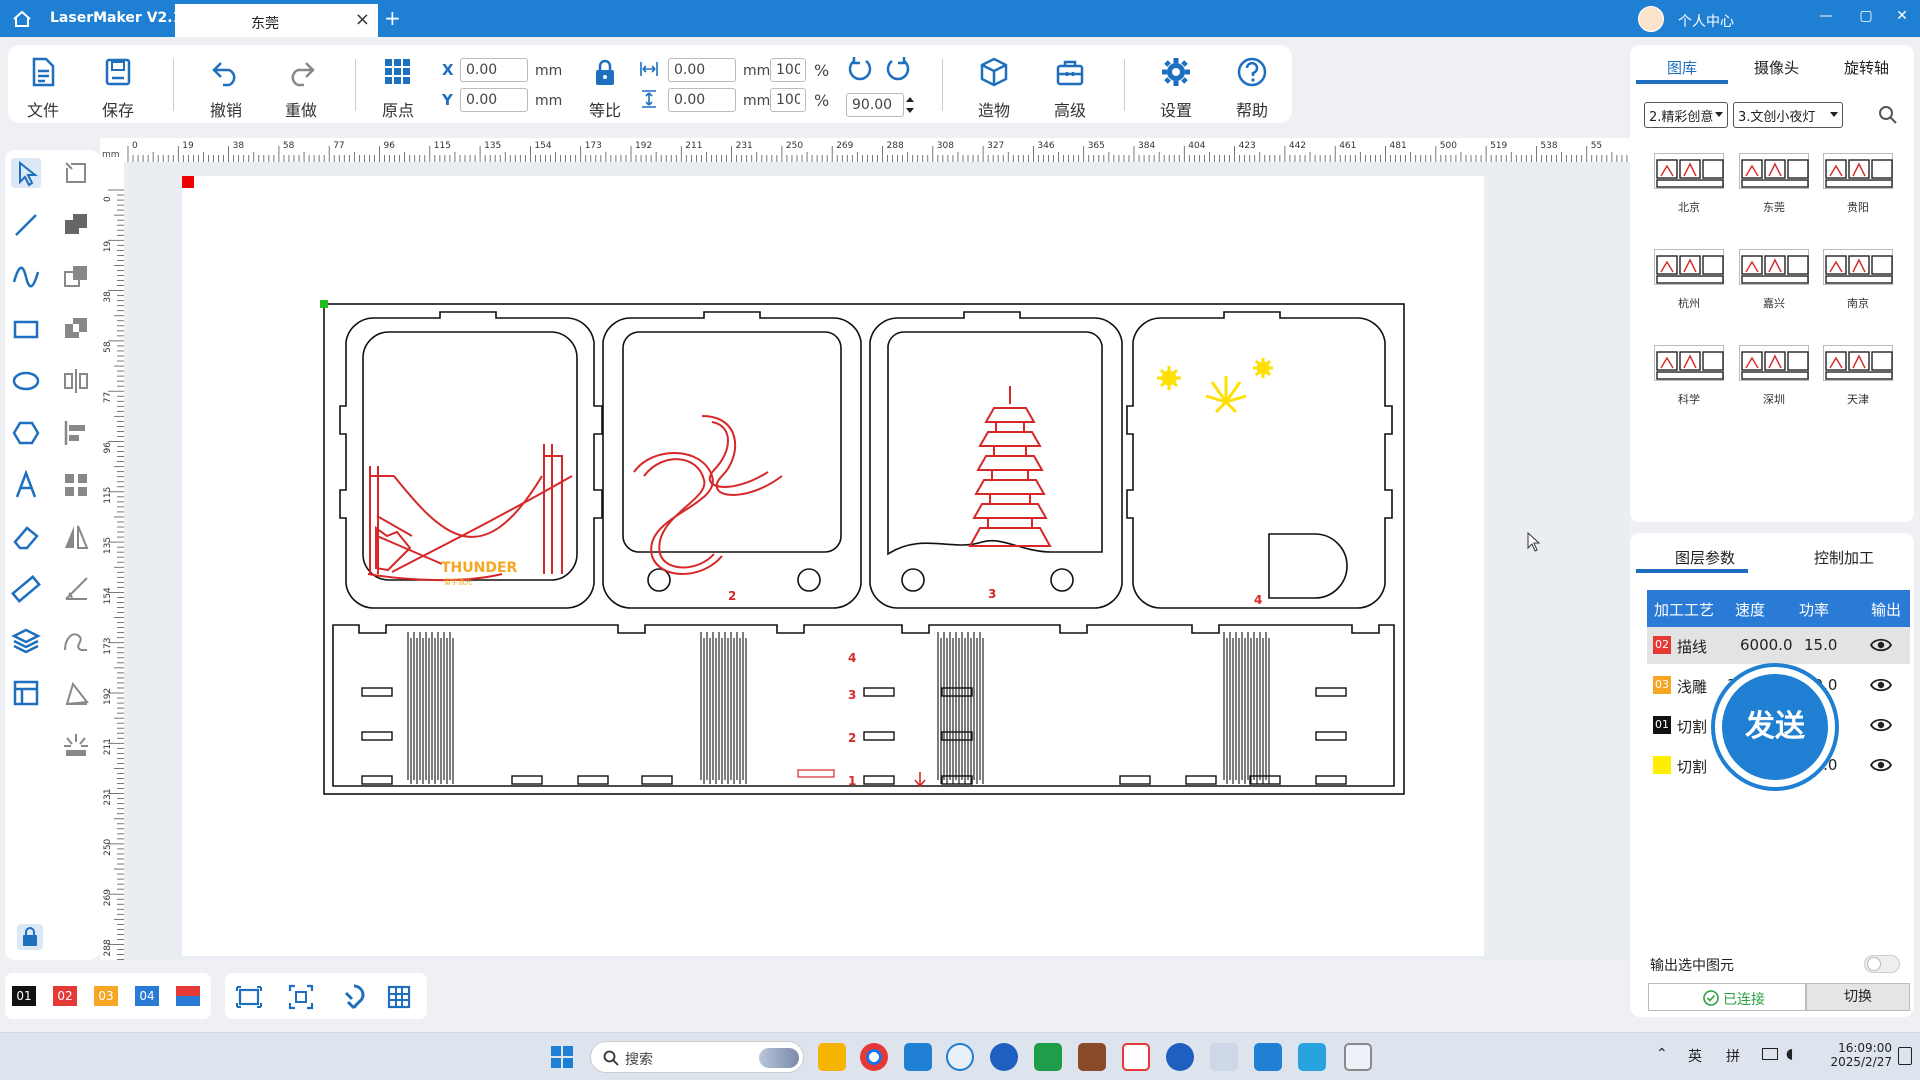 This screenshot has width=1920, height=1080. What do you see at coordinates (26, 381) in the screenshot?
I see `ellipse-tool-icon` at bounding box center [26, 381].